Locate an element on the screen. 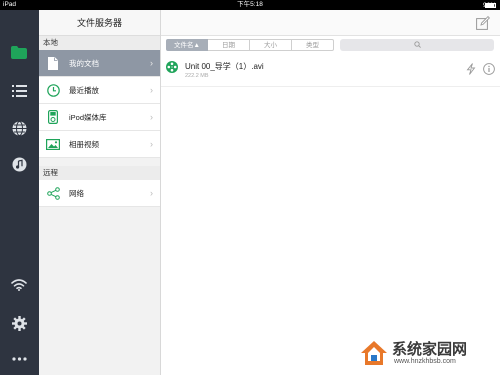  file-name: Unit 00_导学（1）.avi is located at coordinates (224, 66).